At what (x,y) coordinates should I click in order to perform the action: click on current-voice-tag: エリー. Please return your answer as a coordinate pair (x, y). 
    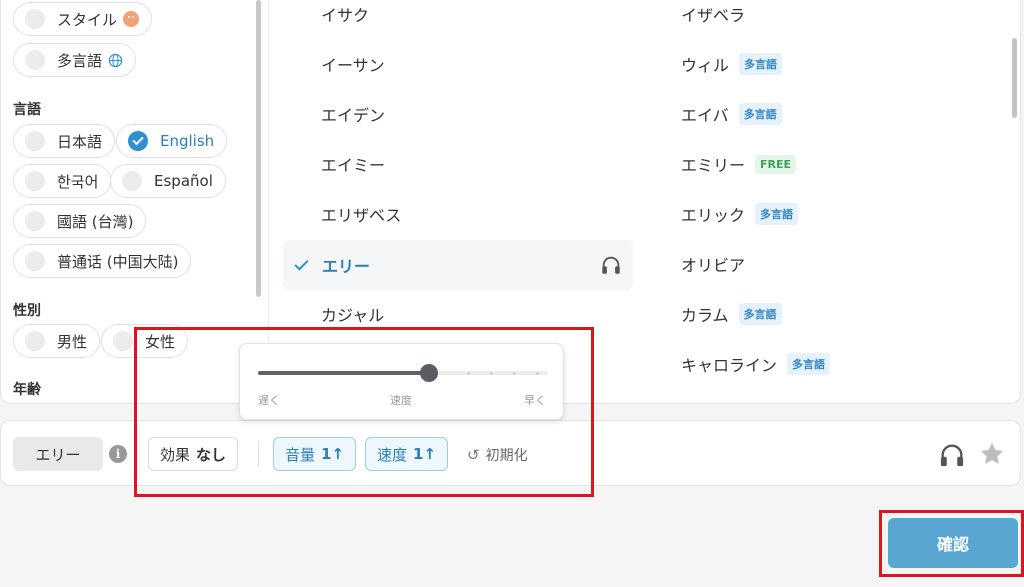
    Looking at the image, I should click on (58, 454).